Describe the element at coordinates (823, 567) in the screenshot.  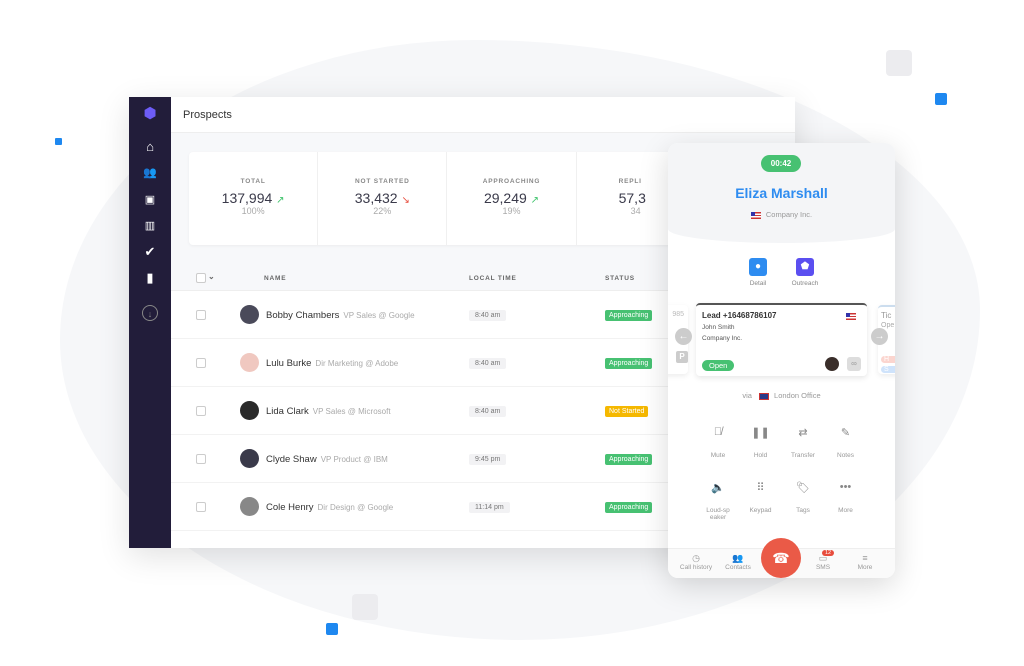
I see `nav-label: SMS` at that location.